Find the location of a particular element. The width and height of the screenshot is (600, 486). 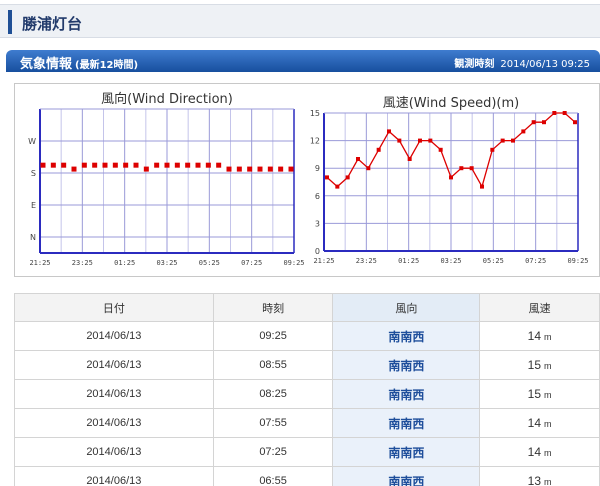

header-direction: 風向 is located at coordinates (406, 307).